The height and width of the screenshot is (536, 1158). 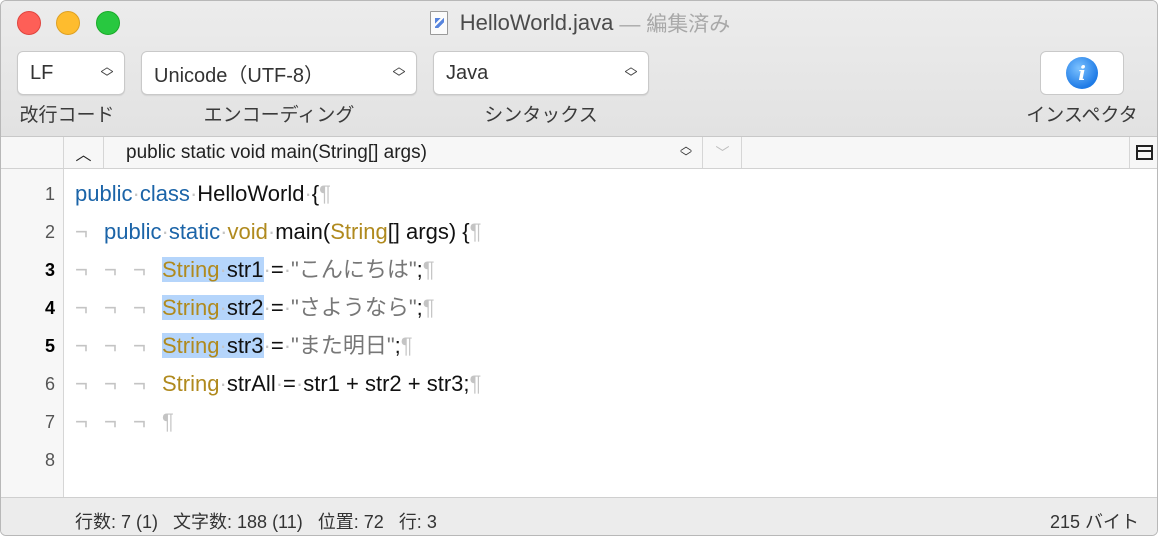 I want to click on chevron-up-icon: ︿, so click(x=83, y=154).